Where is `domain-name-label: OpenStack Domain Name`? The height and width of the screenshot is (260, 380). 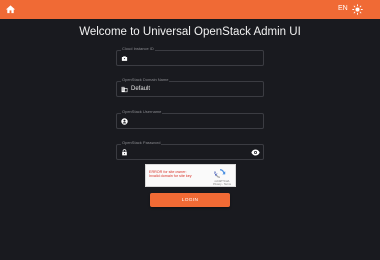 domain-name-label: OpenStack Domain Name is located at coordinates (145, 79).